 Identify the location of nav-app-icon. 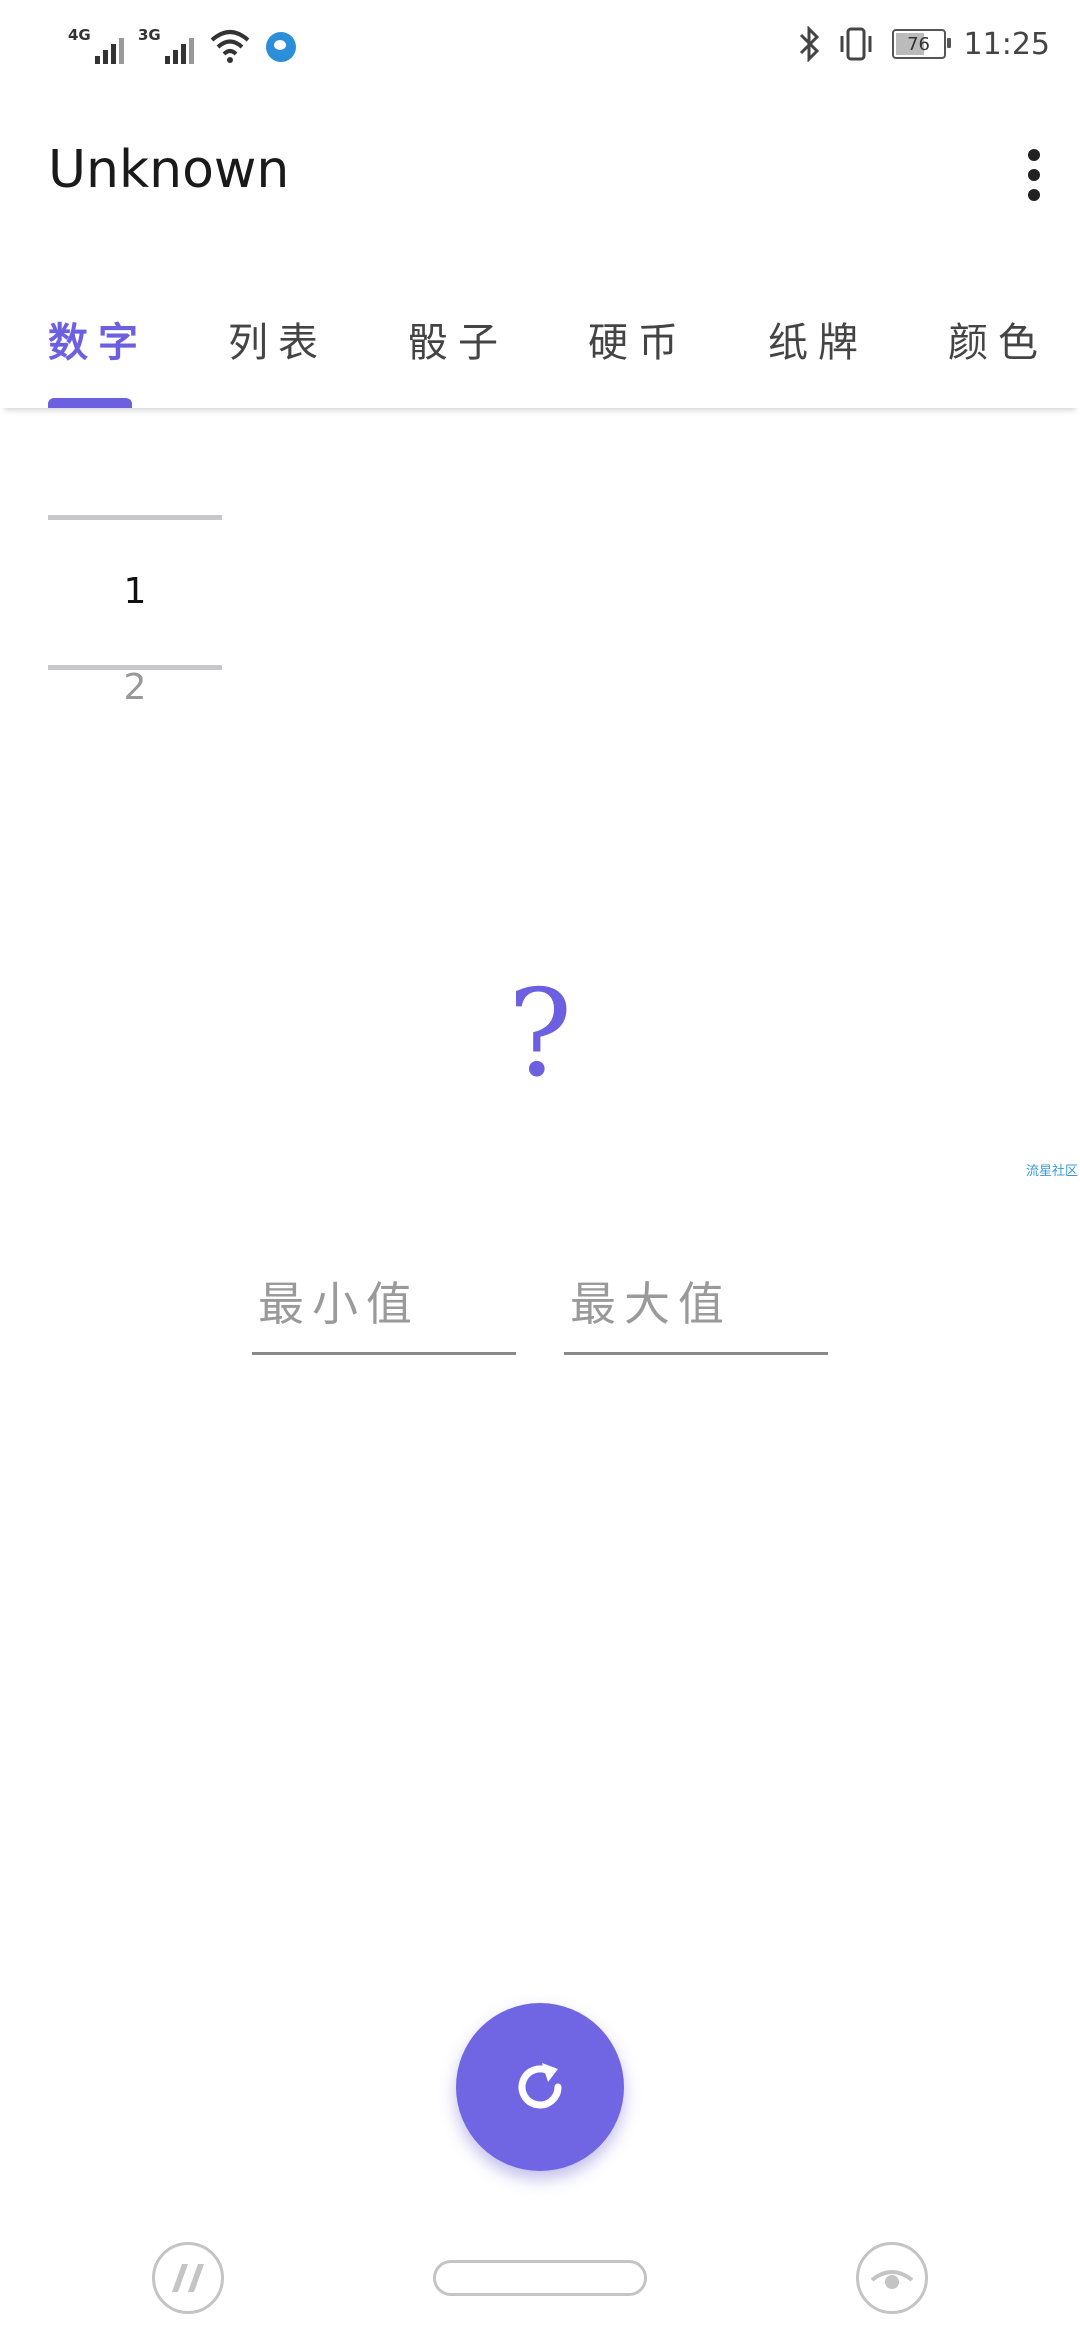
(188, 2278).